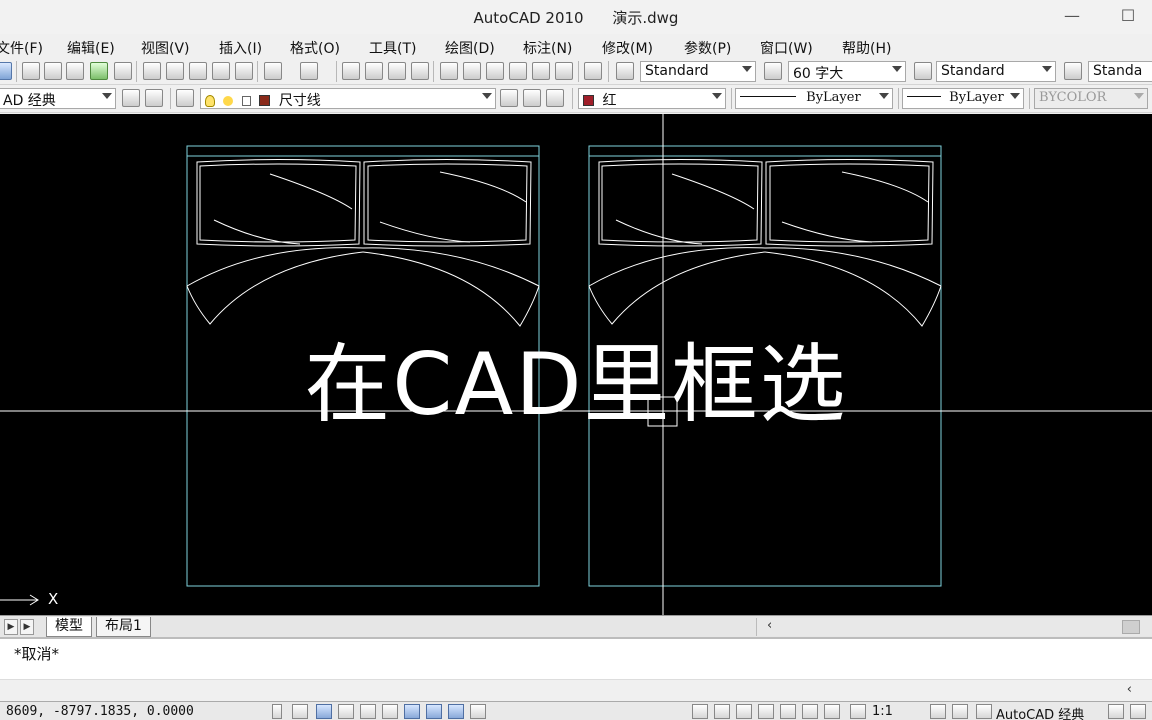 The width and height of the screenshot is (1152, 720). What do you see at coordinates (1120, 71) in the screenshot?
I see `multileader-style-select: Standa` at bounding box center [1120, 71].